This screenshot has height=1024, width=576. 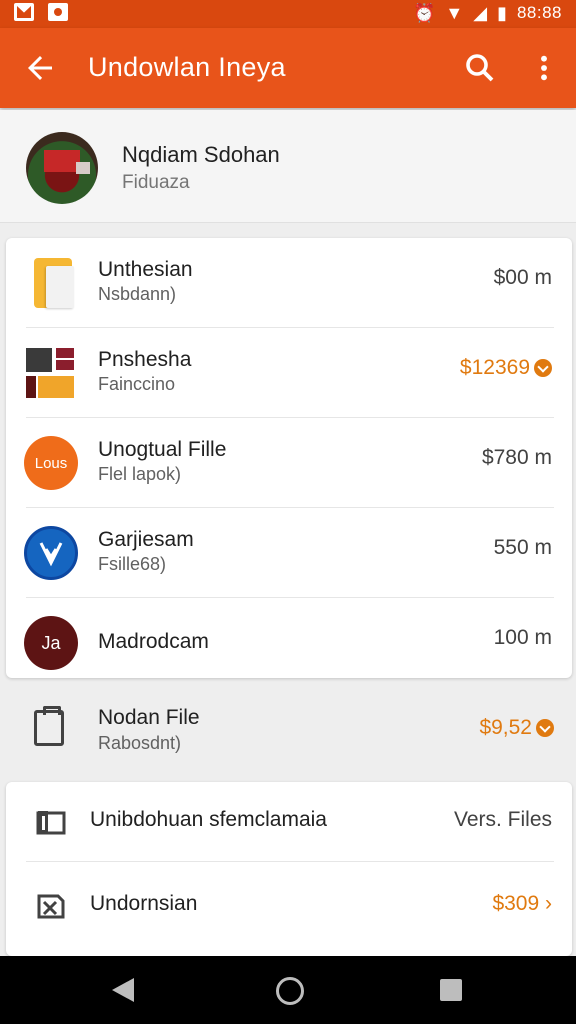 What do you see at coordinates (51, 283) in the screenshot?
I see `folder-file-icon` at bounding box center [51, 283].